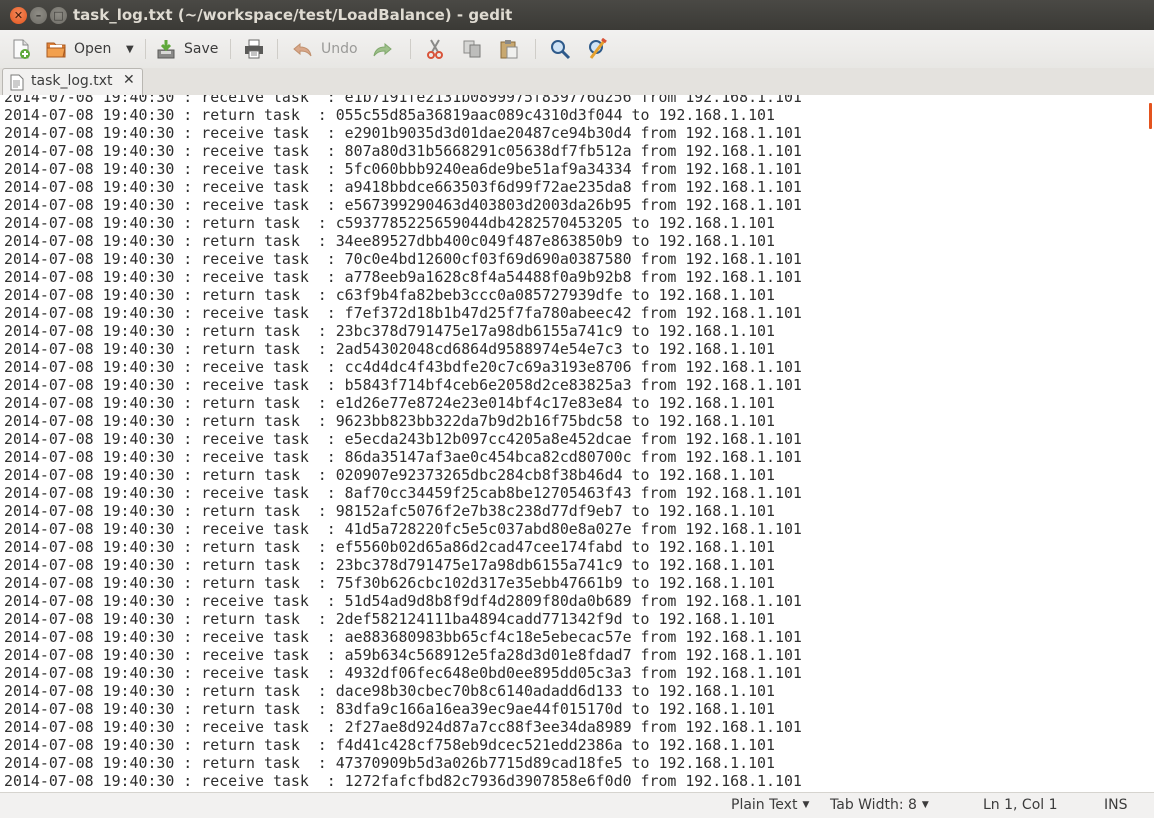 This screenshot has height=818, width=1154. What do you see at coordinates (302, 49) in the screenshot?
I see `undo-icon` at bounding box center [302, 49].